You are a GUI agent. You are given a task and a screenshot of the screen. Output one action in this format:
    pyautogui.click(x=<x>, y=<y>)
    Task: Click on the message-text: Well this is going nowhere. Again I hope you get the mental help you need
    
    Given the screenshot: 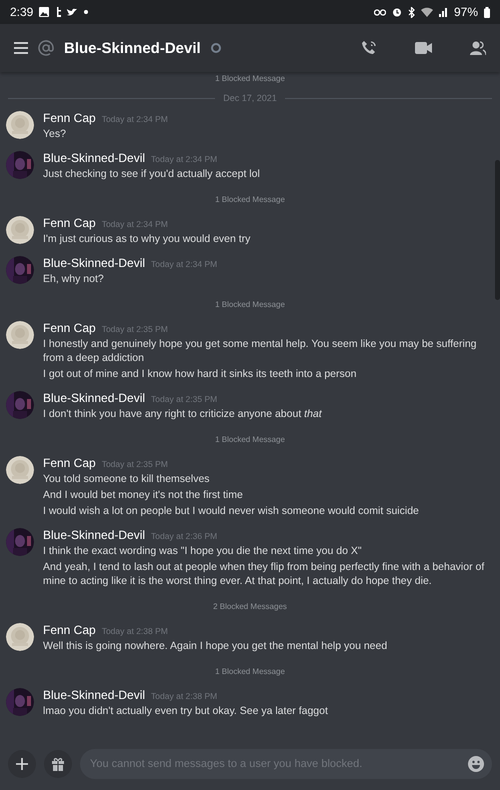 What is the action you would take?
    pyautogui.click(x=215, y=646)
    